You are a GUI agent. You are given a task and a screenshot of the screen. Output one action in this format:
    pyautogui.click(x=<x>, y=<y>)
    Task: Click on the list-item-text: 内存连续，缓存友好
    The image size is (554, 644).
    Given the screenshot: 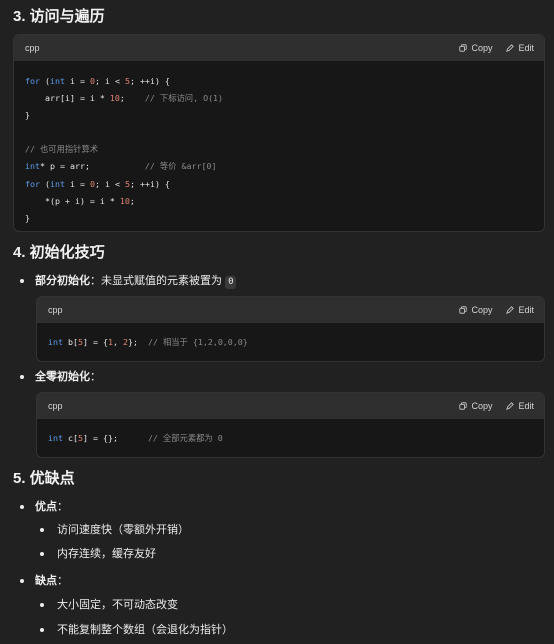 What is the action you would take?
    pyautogui.click(x=106, y=554)
    